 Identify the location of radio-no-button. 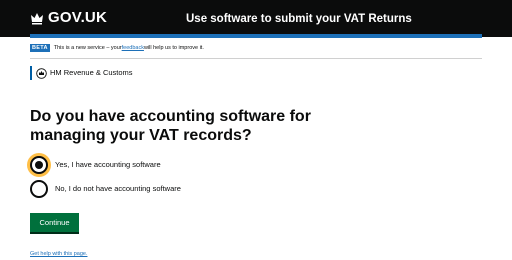
(39, 189).